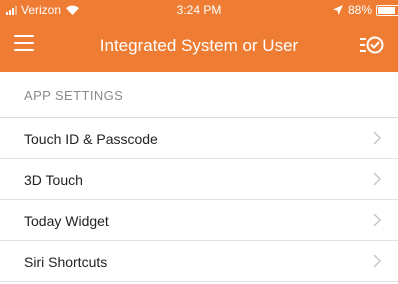 The height and width of the screenshot is (284, 398). What do you see at coordinates (359, 10) in the screenshot?
I see `battery-percentage: 88%` at bounding box center [359, 10].